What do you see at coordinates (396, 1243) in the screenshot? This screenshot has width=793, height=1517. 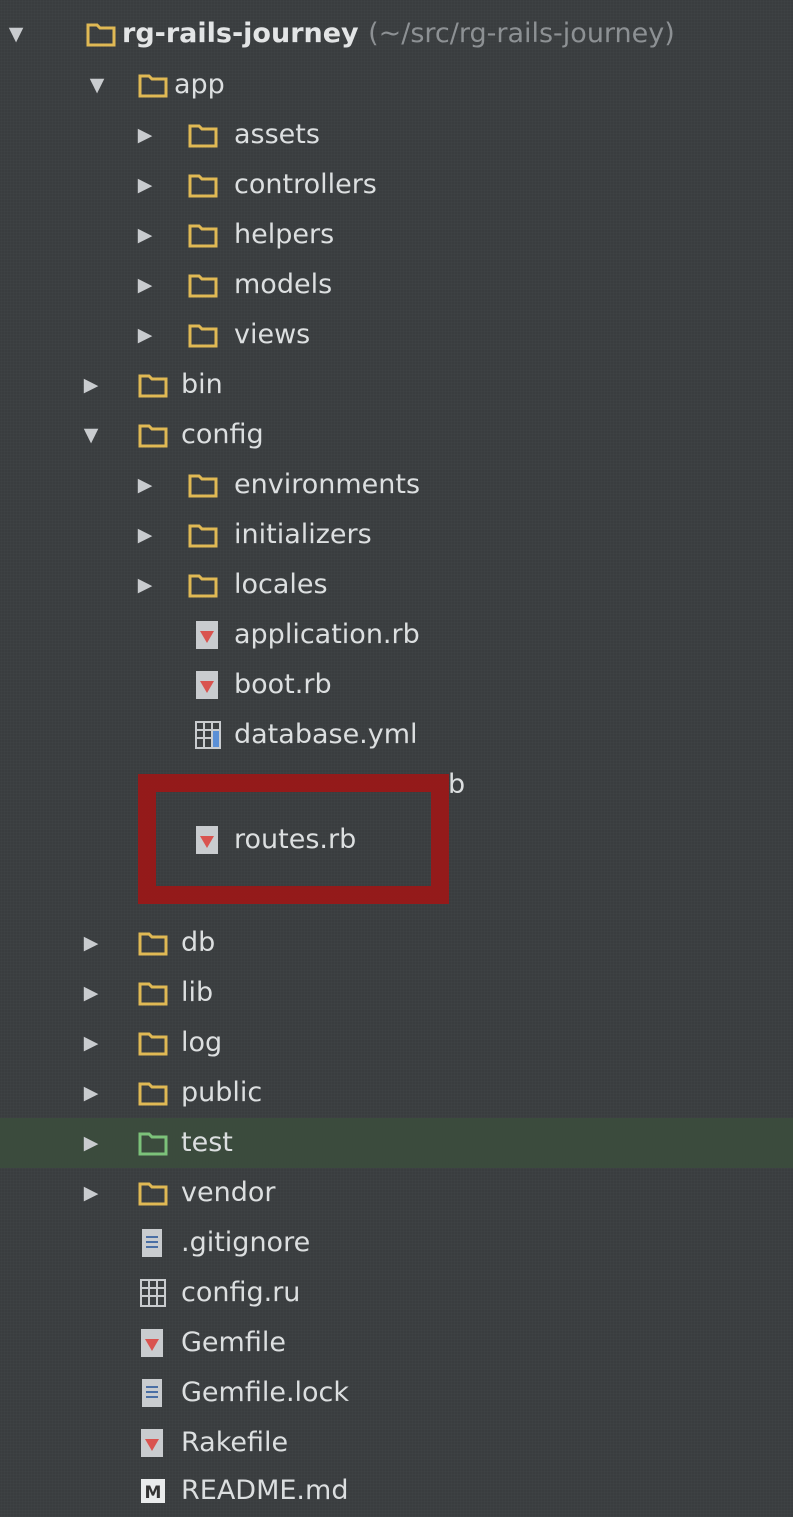 I see `tree-row-gitignore: .gitignore` at bounding box center [396, 1243].